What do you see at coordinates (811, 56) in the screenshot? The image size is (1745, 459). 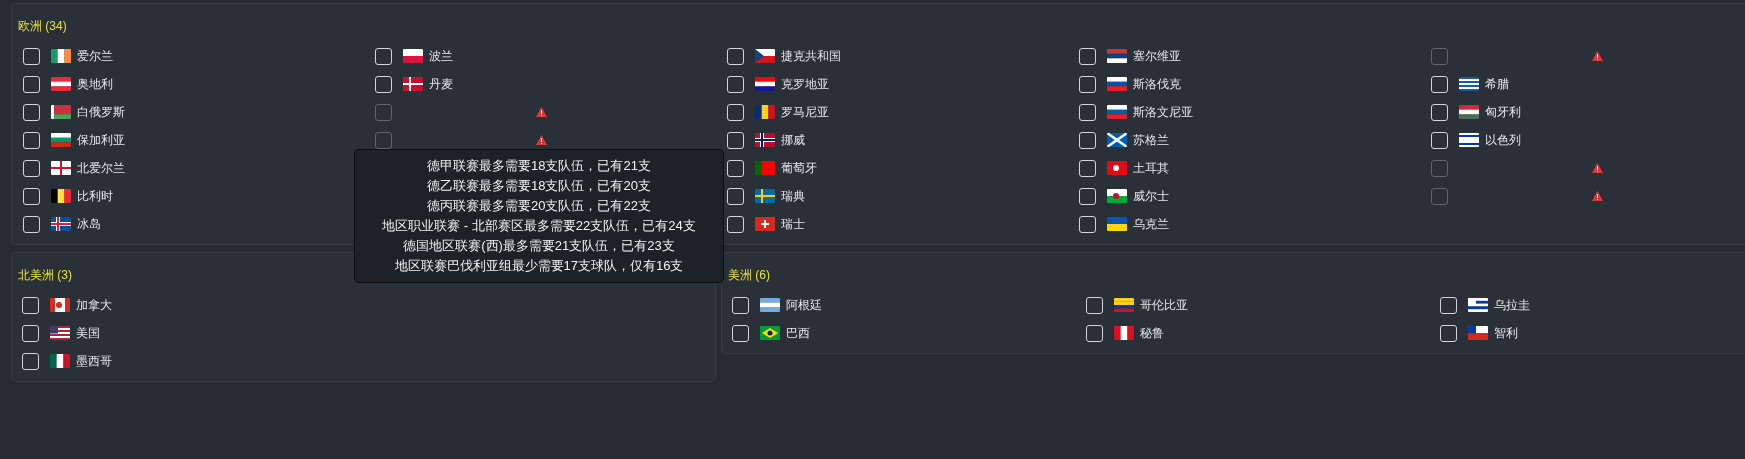 I see `country-label: 捷克共和国` at bounding box center [811, 56].